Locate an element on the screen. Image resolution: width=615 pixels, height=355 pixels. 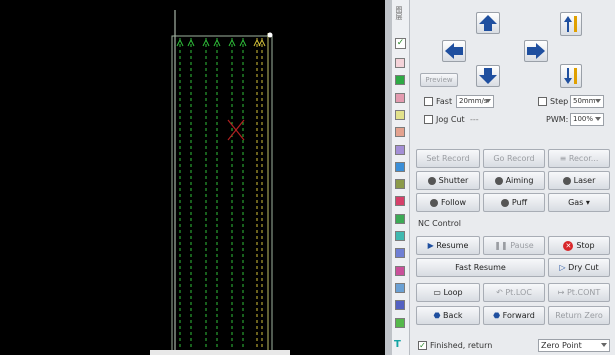
z-down-button is located at coordinates (571, 76).